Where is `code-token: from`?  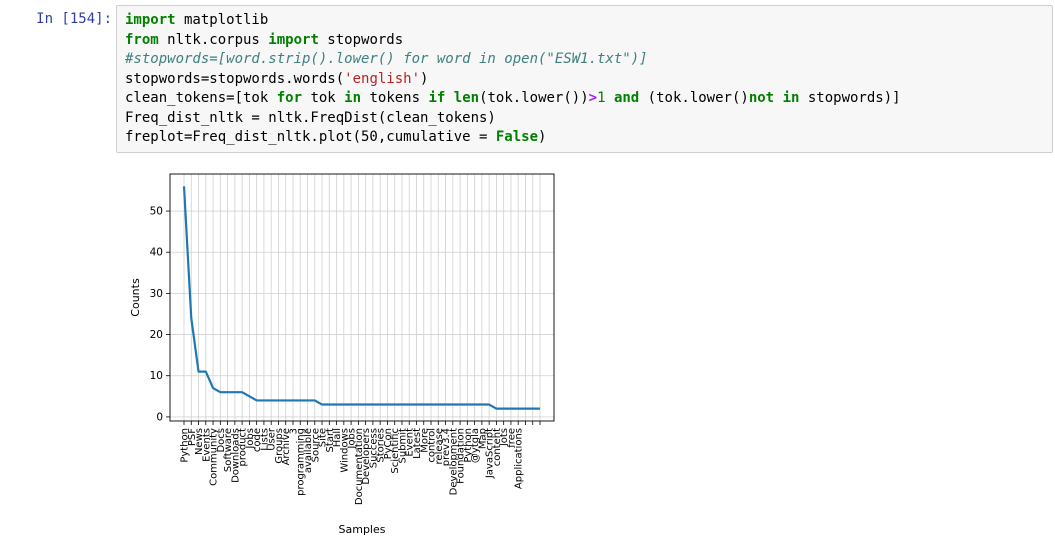 code-token: from is located at coordinates (142, 39).